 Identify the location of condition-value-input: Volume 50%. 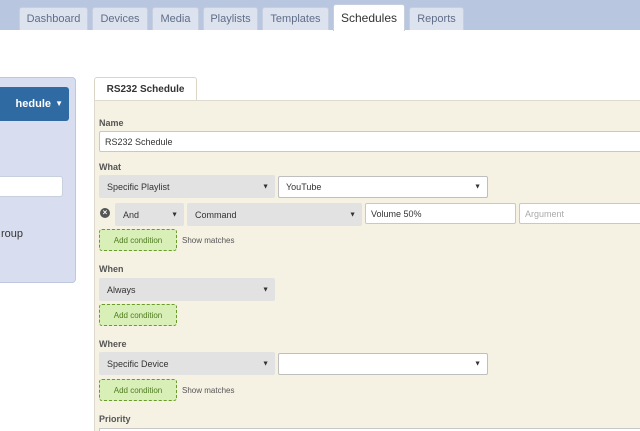
(440, 213).